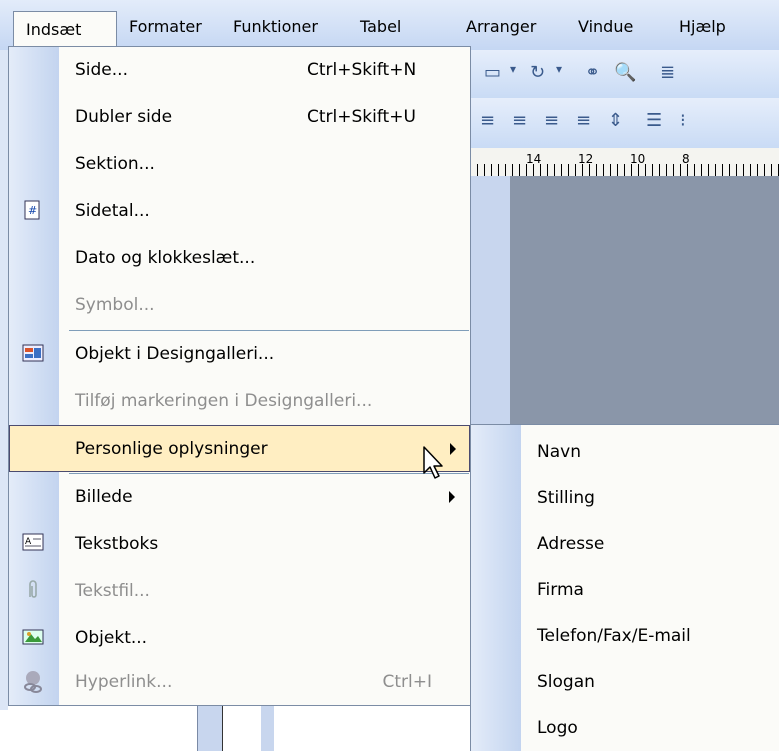  I want to click on numbering-icon: ☰, so click(654, 120).